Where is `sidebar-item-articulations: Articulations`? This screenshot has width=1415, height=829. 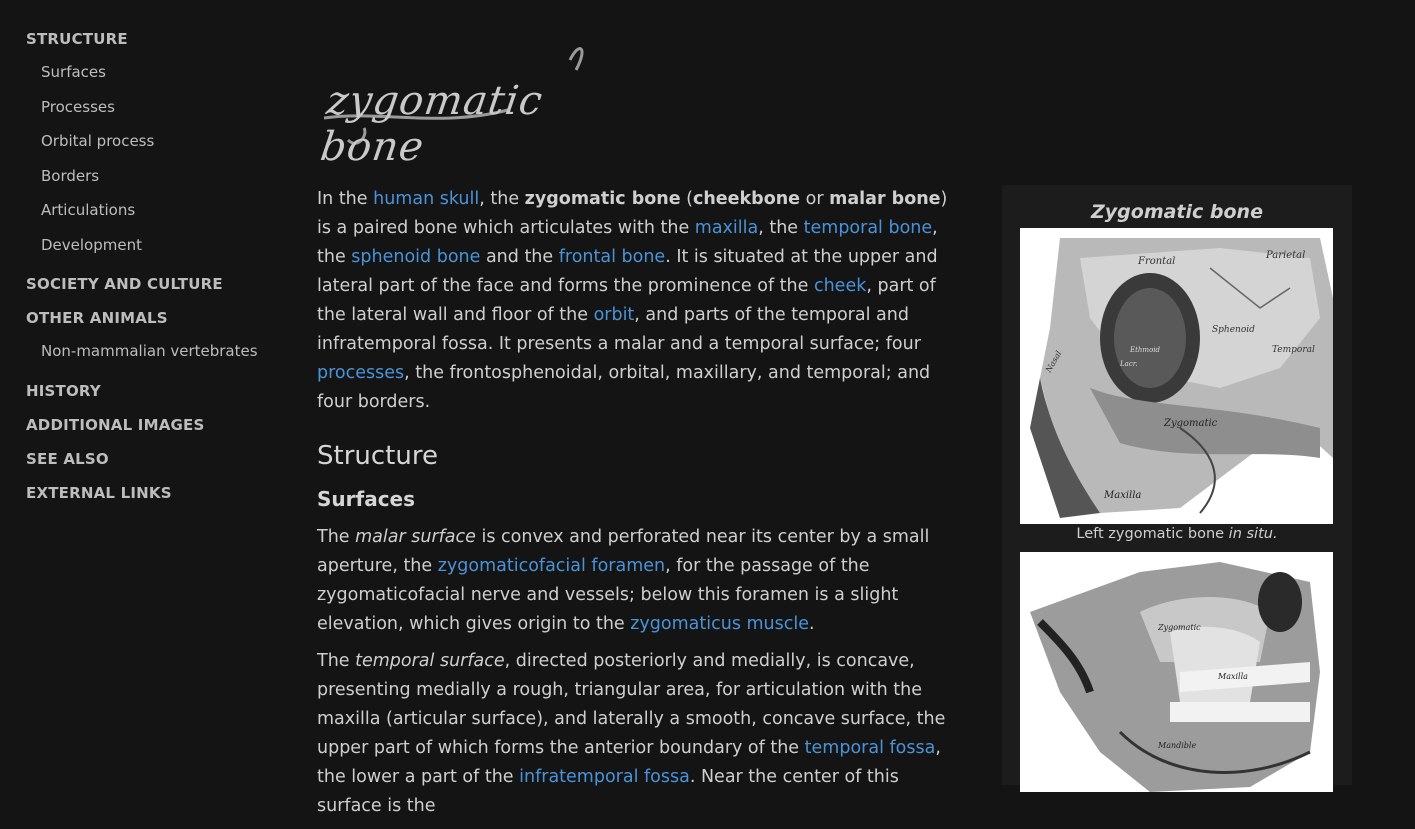
sidebar-item-articulations: Articulations is located at coordinates (156, 215).